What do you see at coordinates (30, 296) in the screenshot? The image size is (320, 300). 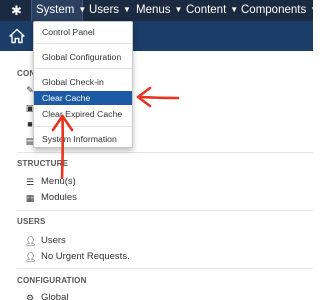 I see `gear-icon: ⚙` at bounding box center [30, 296].